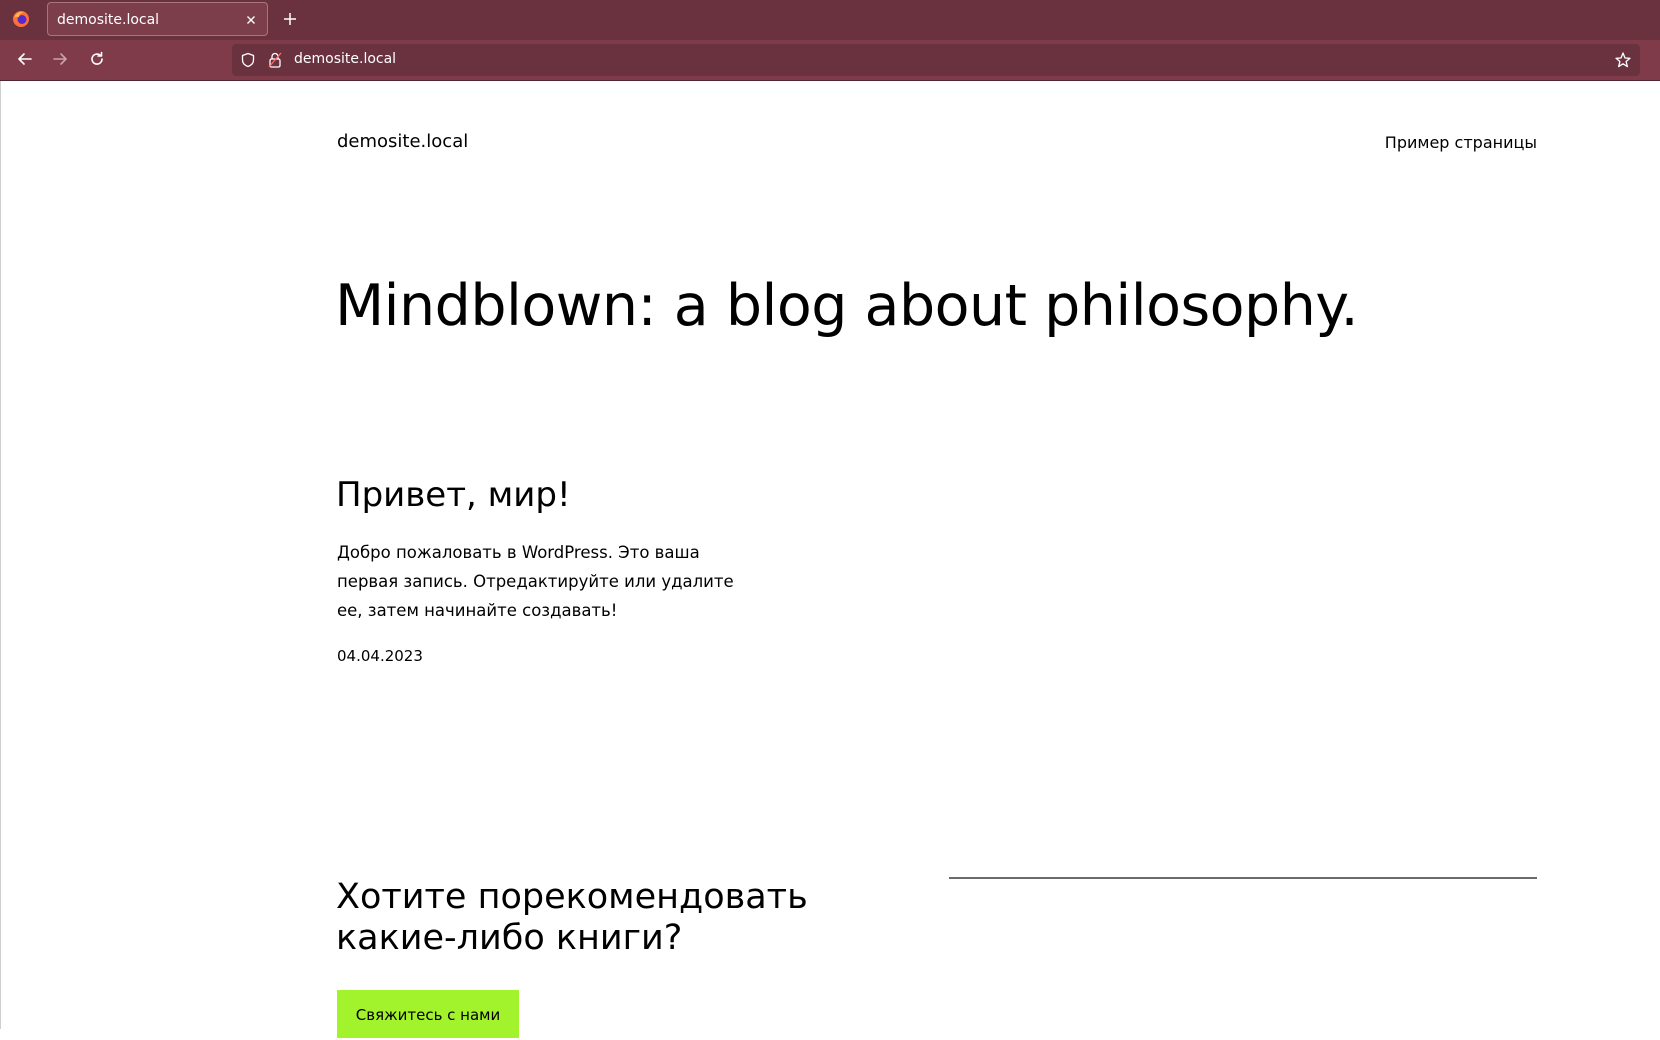 This screenshot has height=1040, width=1660. I want to click on browser-tab: demosite.local, so click(157, 19).